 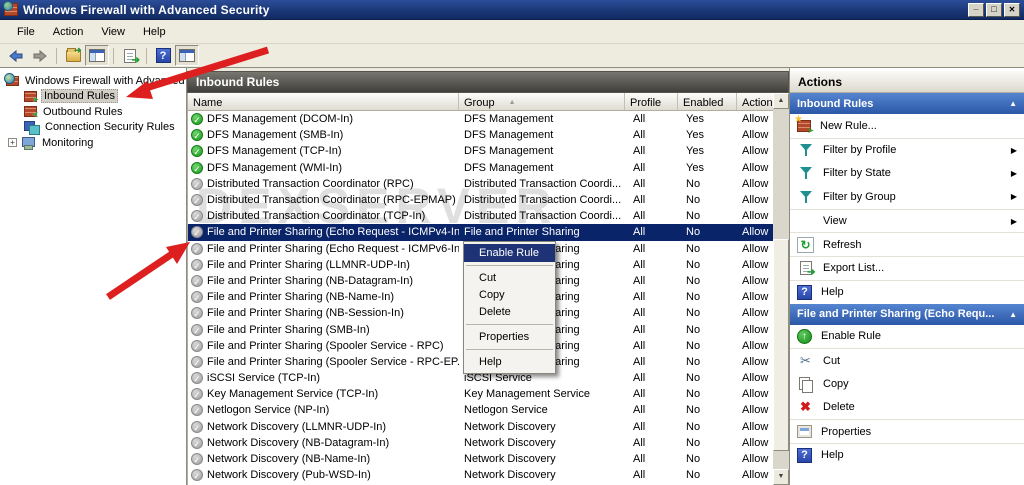 I want to click on tree-node-outbound-rules: Outbound Rules, so click(x=93, y=112).